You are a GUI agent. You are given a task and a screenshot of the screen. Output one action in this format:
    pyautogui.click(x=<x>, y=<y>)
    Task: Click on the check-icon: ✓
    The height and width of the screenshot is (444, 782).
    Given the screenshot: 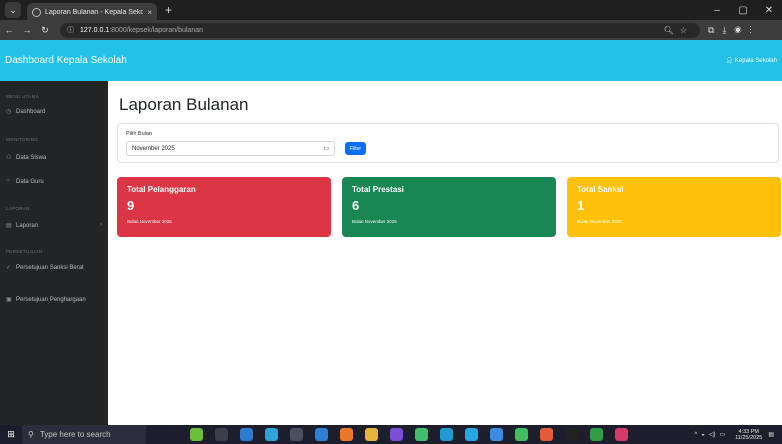 What is the action you would take?
    pyautogui.click(x=9, y=268)
    